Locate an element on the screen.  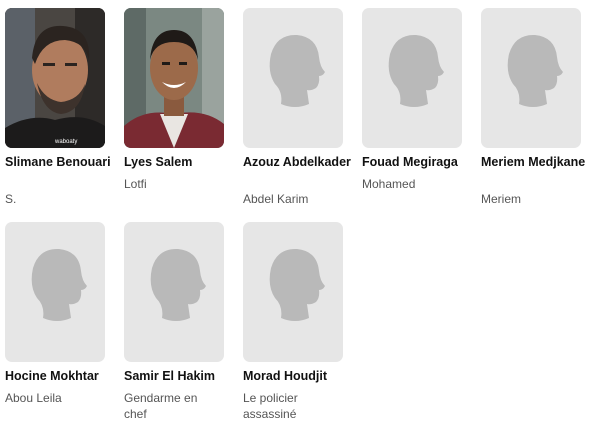
watermark: waboaty is located at coordinates (65, 142).